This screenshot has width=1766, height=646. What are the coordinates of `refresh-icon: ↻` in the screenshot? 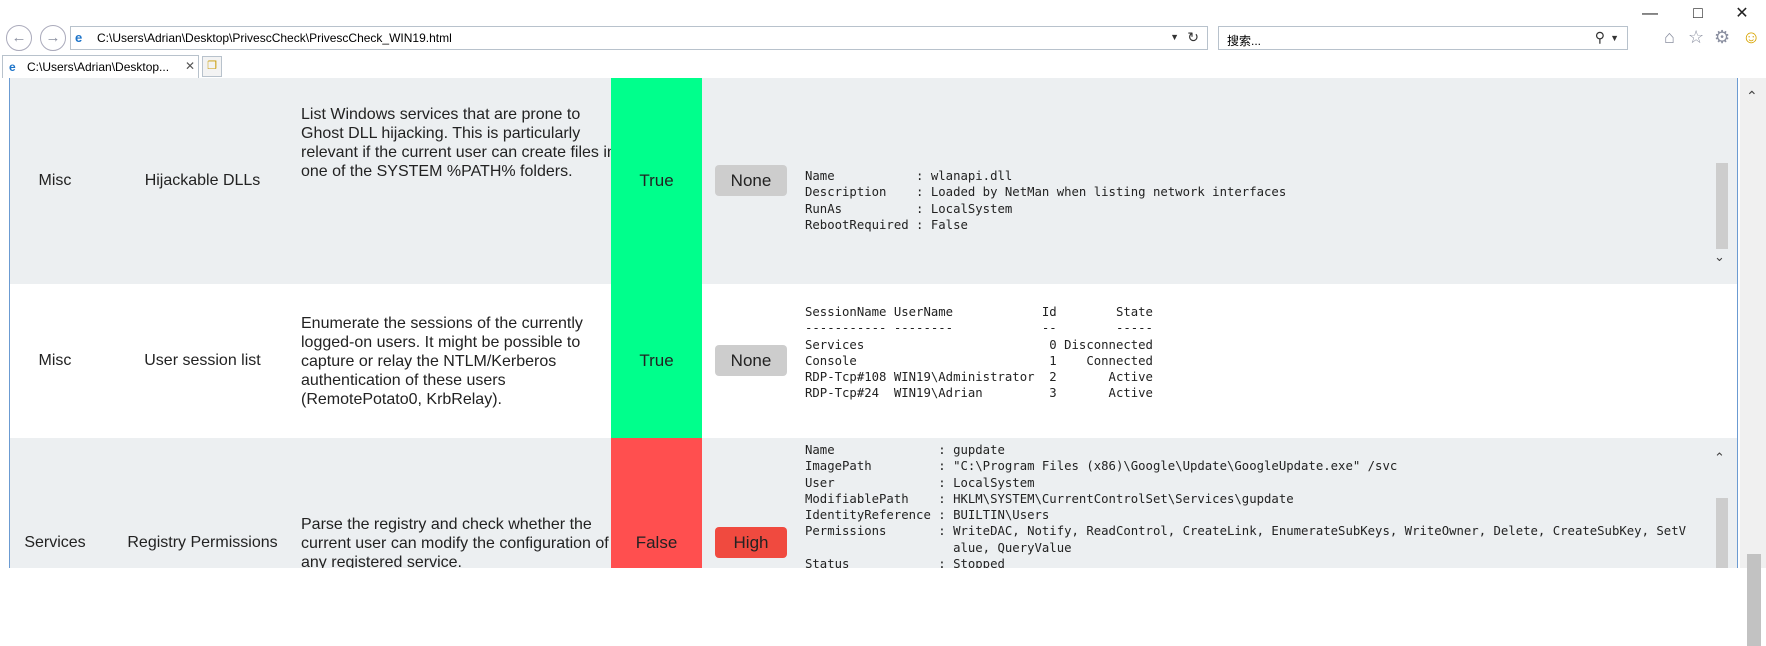 It's located at (1193, 37).